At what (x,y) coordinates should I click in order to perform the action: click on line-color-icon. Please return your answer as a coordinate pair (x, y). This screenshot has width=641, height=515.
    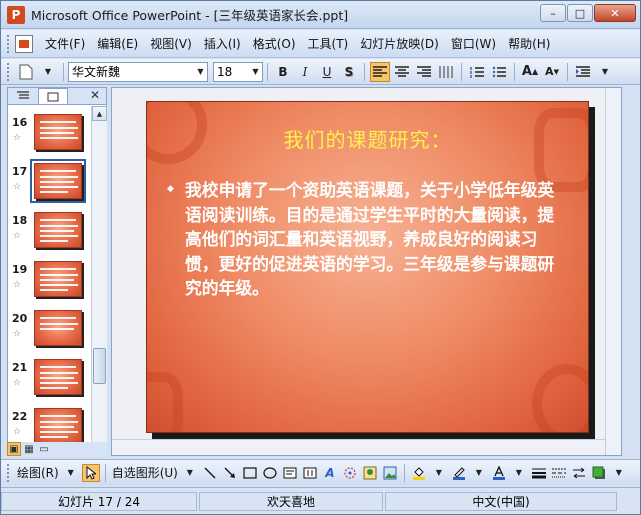
    Looking at the image, I should click on (459, 473).